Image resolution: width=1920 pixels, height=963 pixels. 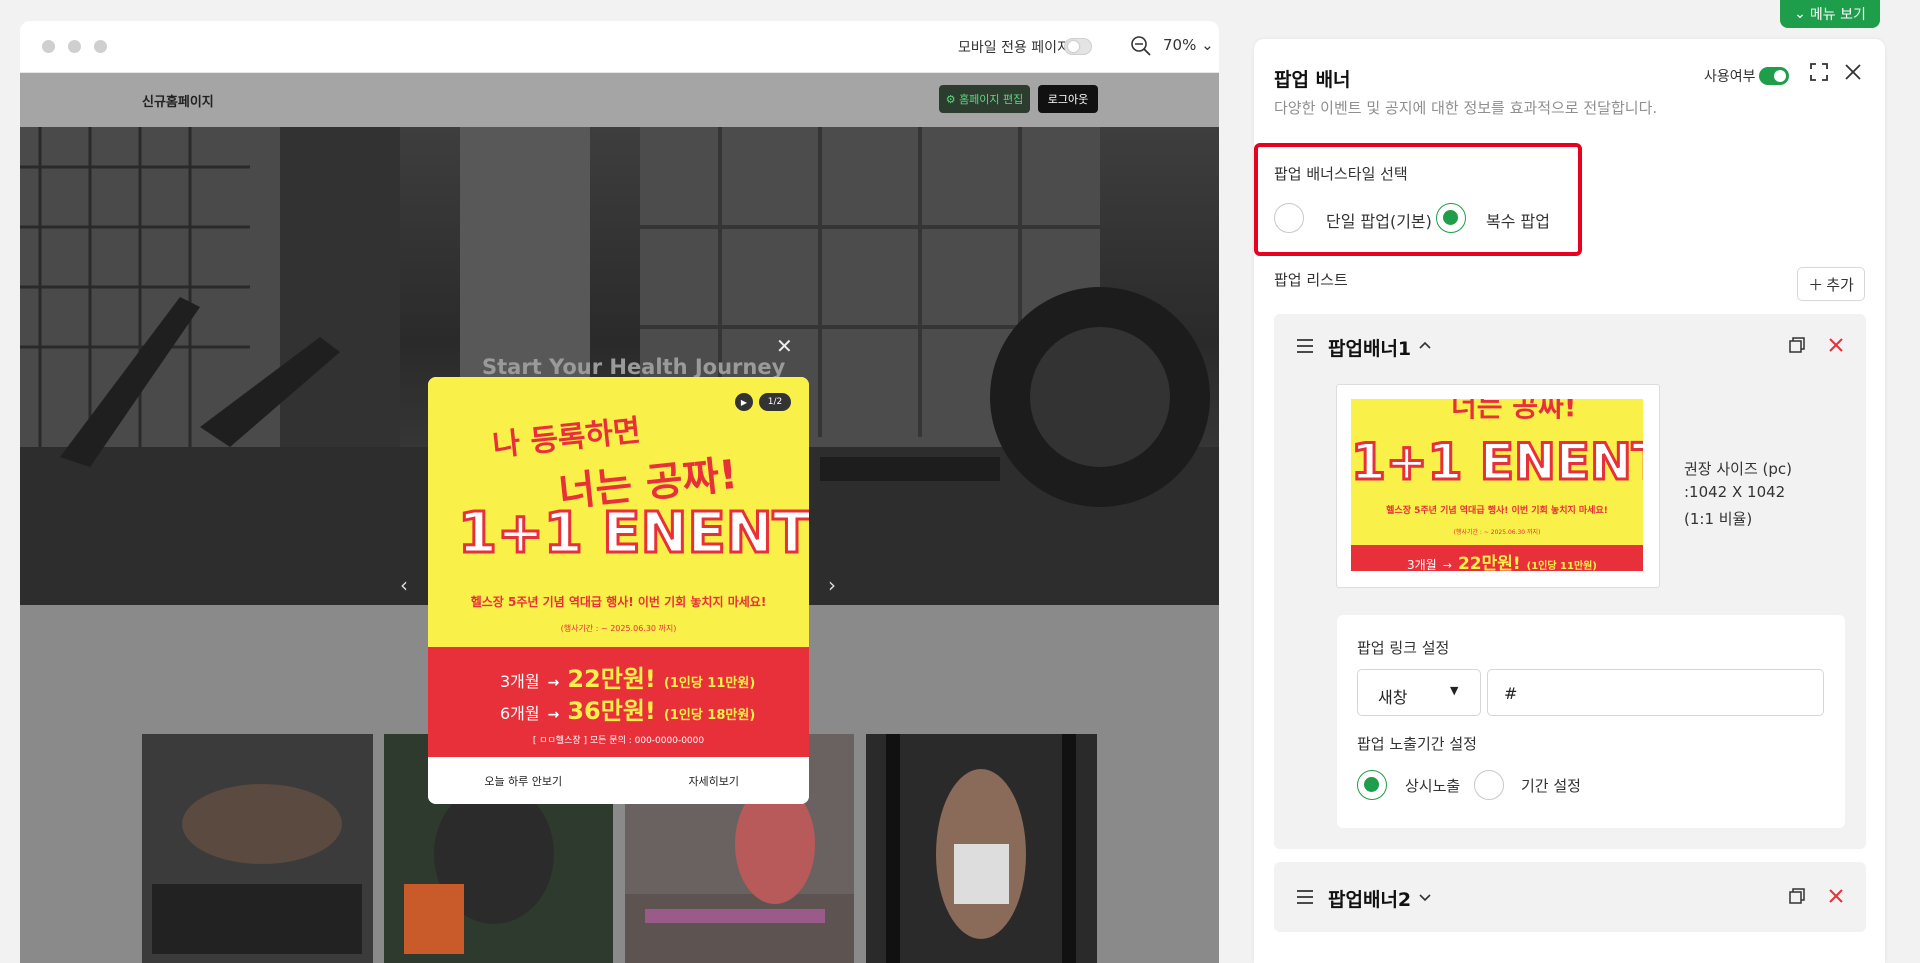 What do you see at coordinates (404, 585) in the screenshot?
I see `prev-slide-icon: ‹` at bounding box center [404, 585].